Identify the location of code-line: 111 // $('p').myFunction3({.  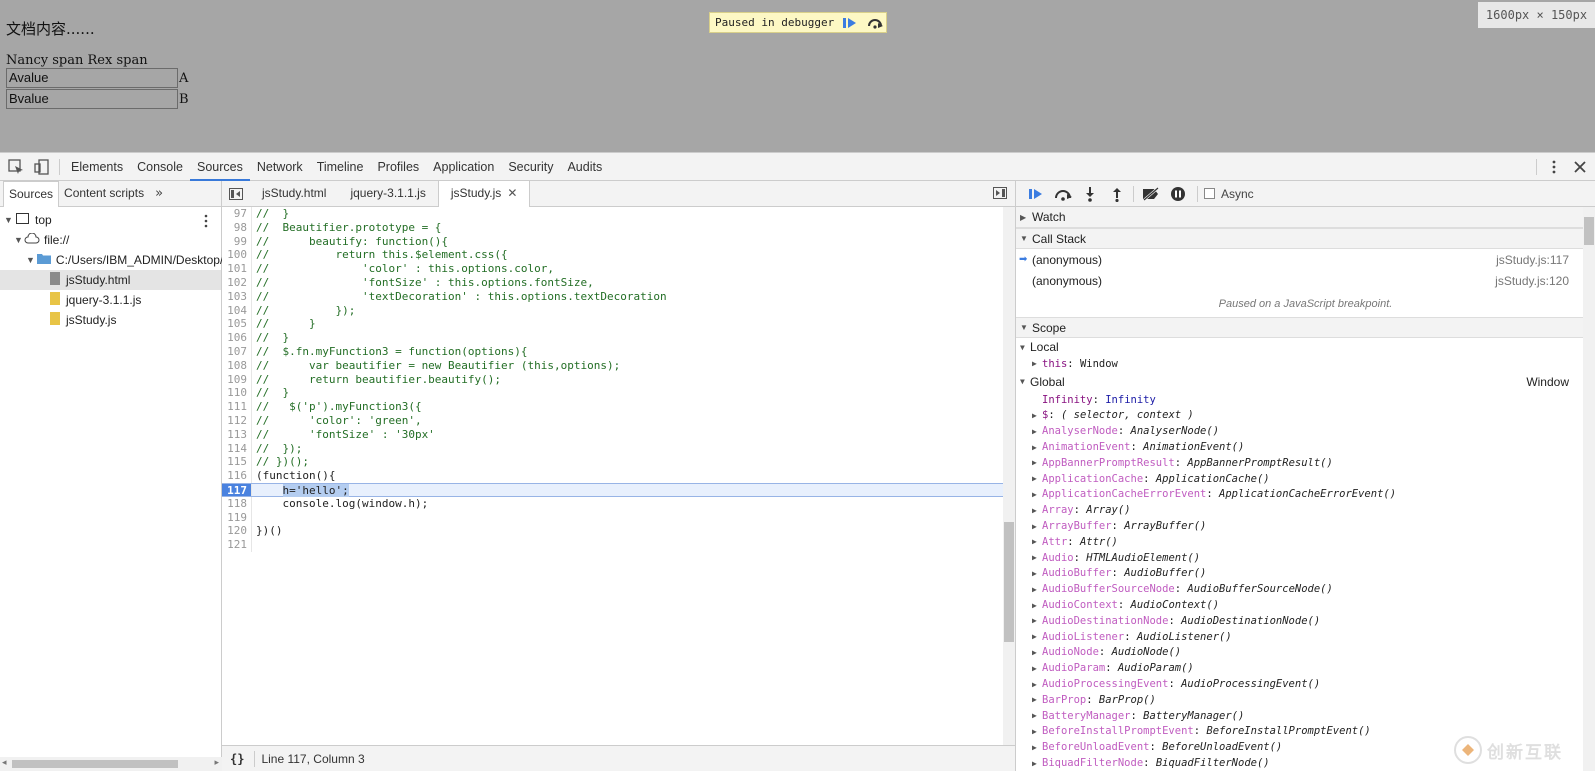
(612, 407).